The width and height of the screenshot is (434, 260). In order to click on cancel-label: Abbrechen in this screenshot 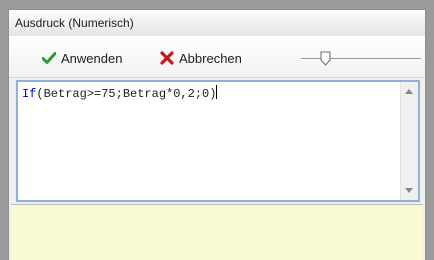, I will do `click(210, 58)`.